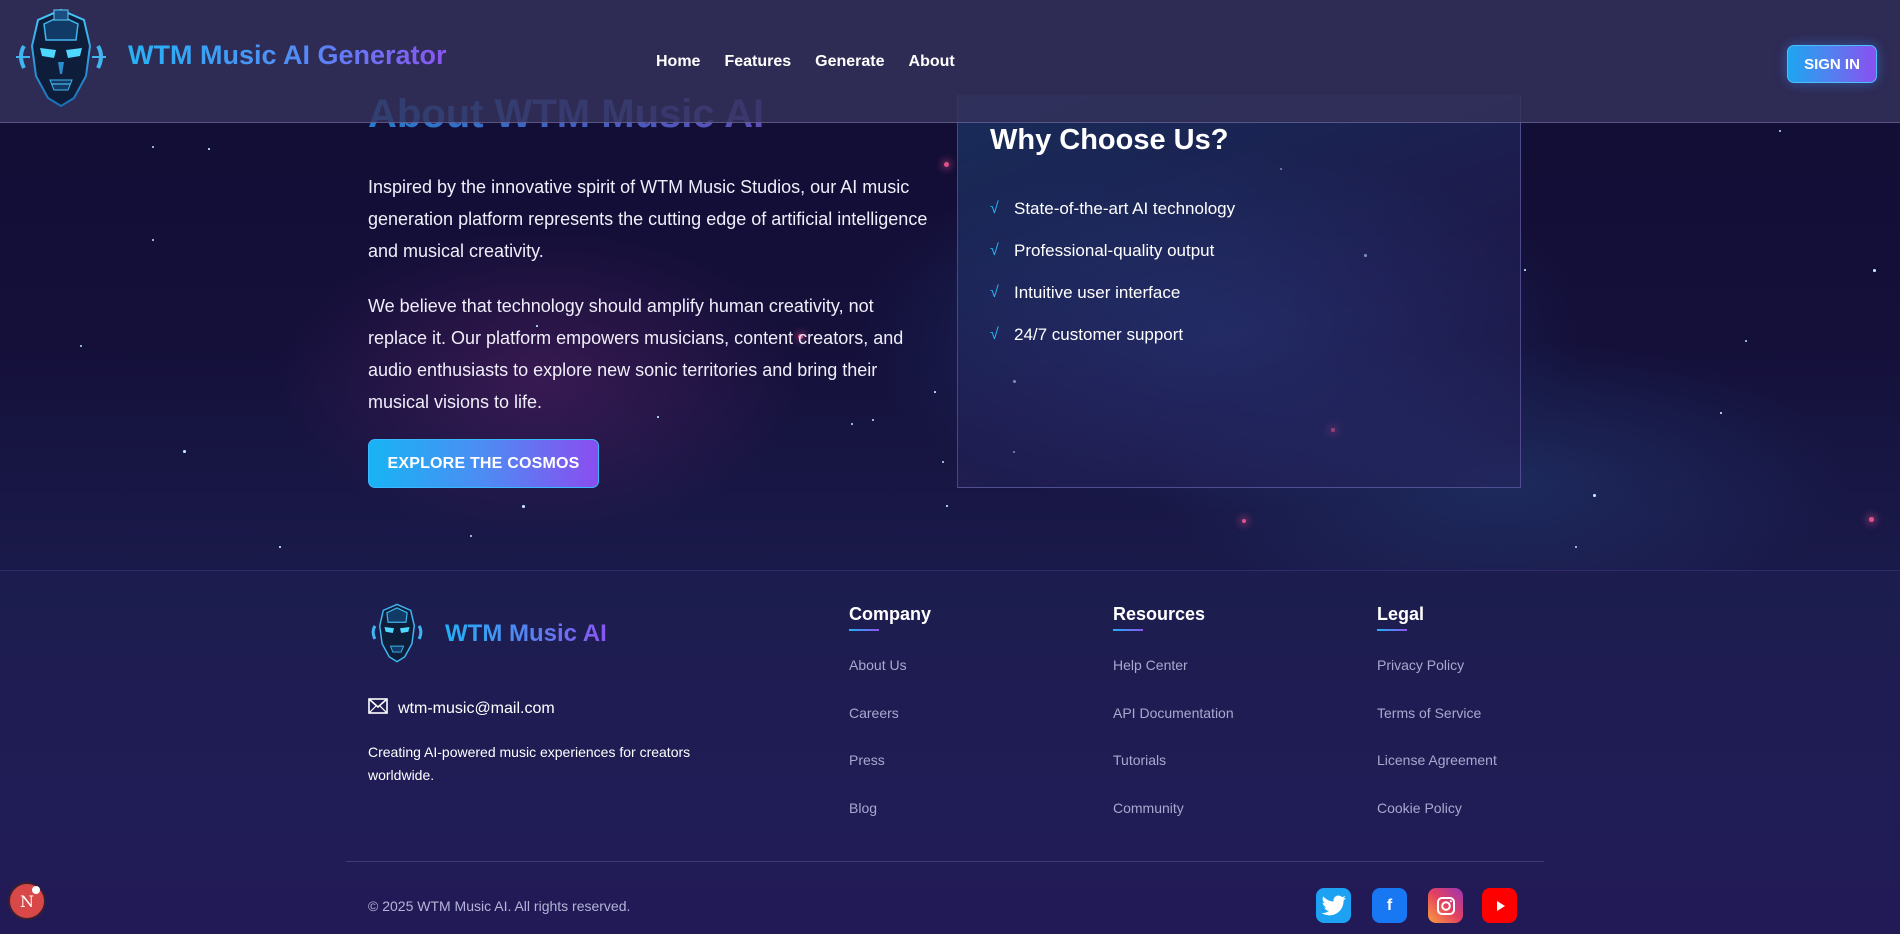 This screenshot has width=1900, height=934. What do you see at coordinates (1401, 614) in the screenshot?
I see `column-title: Legal` at bounding box center [1401, 614].